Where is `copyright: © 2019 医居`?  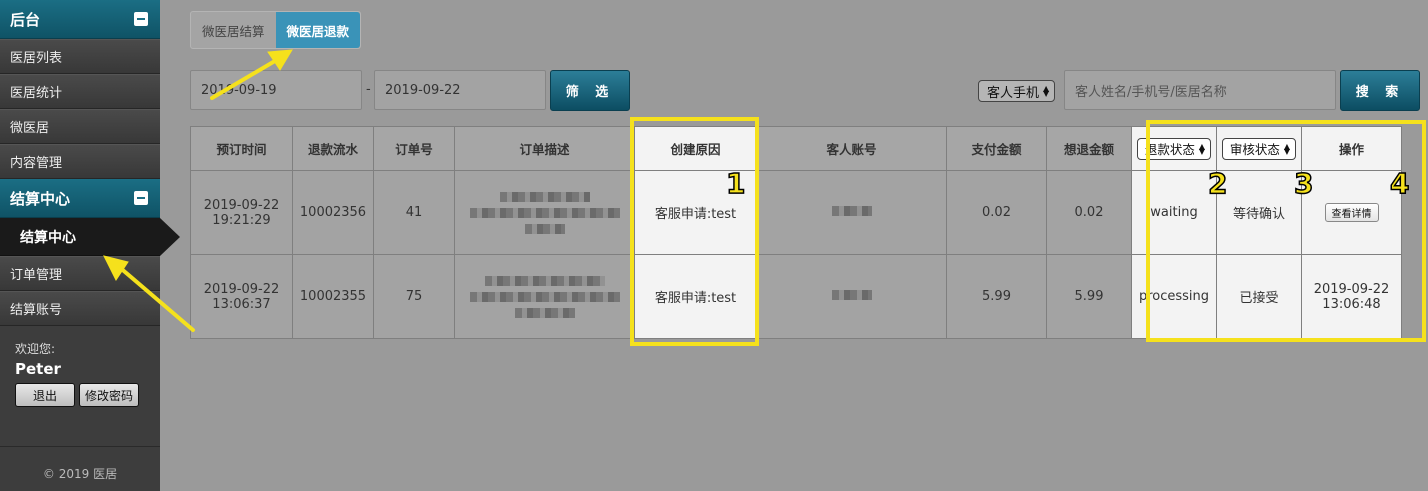 copyright: © 2019 医居 is located at coordinates (80, 474).